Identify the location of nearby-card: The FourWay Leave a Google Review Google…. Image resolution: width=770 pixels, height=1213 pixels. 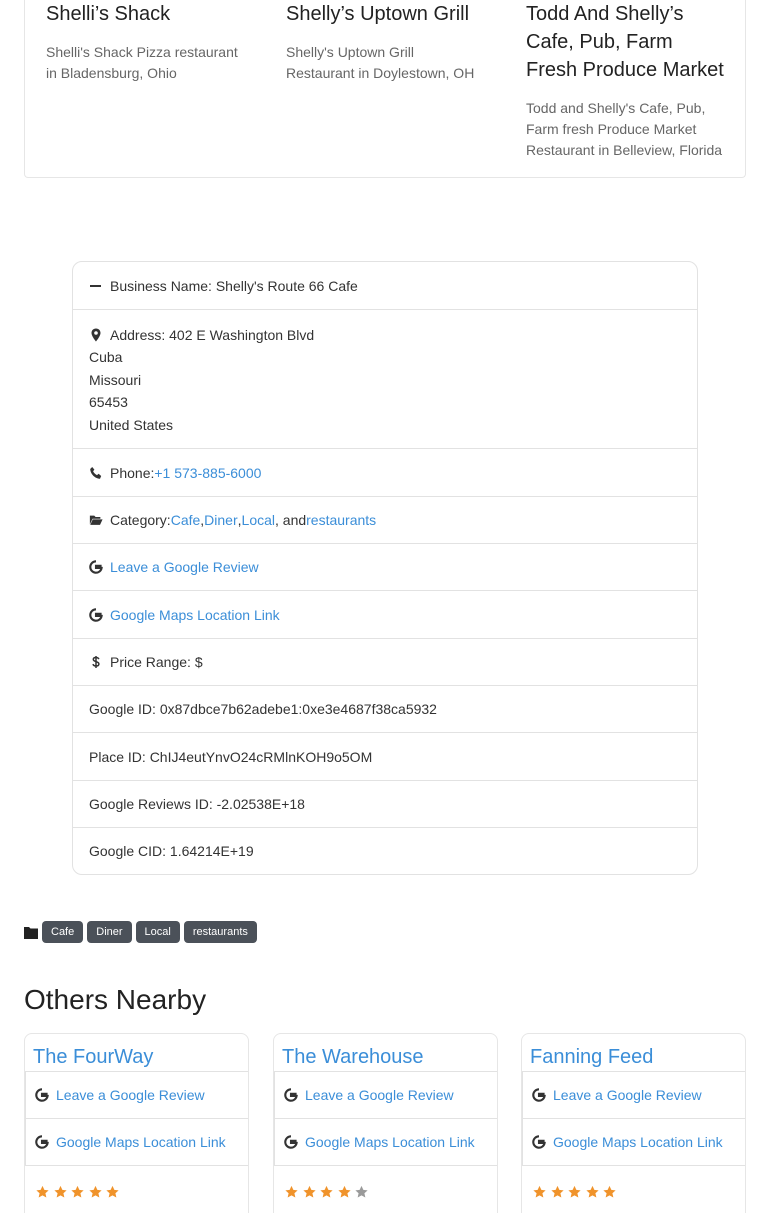
(136, 1123).